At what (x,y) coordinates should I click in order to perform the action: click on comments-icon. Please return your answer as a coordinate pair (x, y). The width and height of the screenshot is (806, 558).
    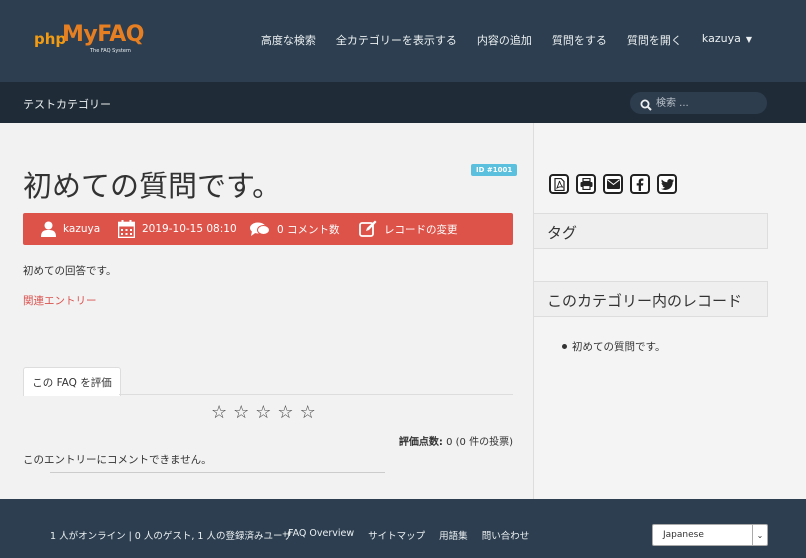
    Looking at the image, I should click on (260, 229).